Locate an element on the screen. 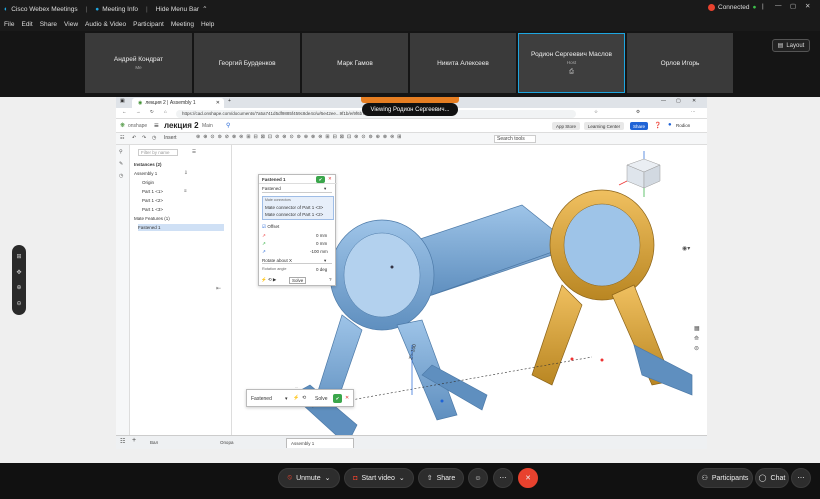 The width and height of the screenshot is (820, 499). branch-label: Main is located at coordinates (207, 126).